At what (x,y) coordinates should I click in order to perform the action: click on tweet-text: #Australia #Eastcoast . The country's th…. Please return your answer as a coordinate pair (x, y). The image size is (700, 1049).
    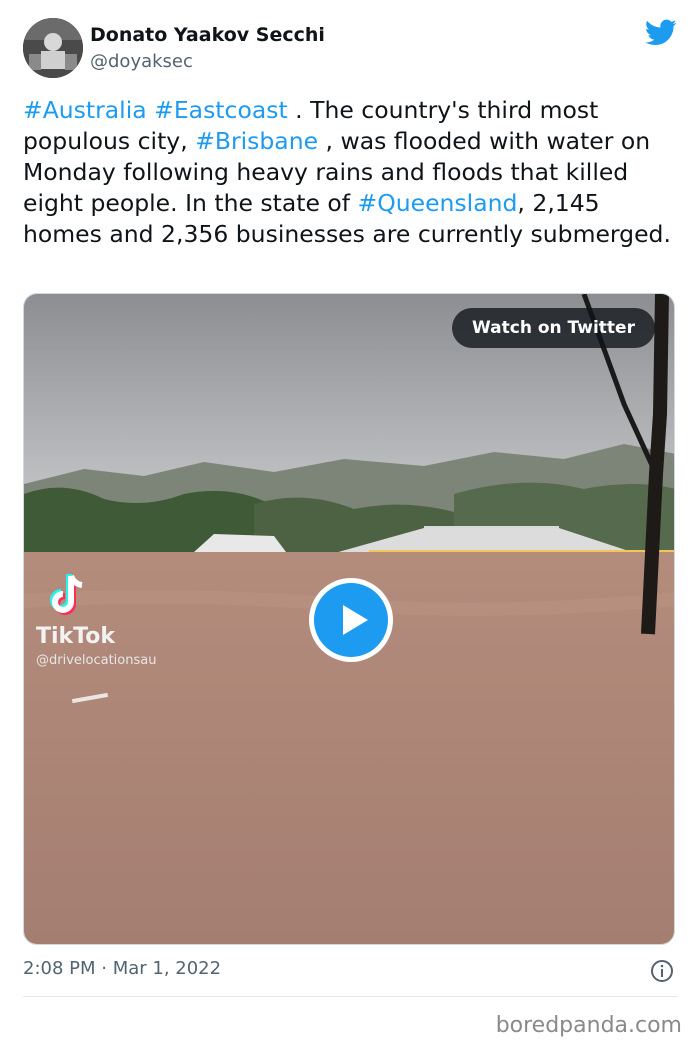
    Looking at the image, I should click on (350, 172).